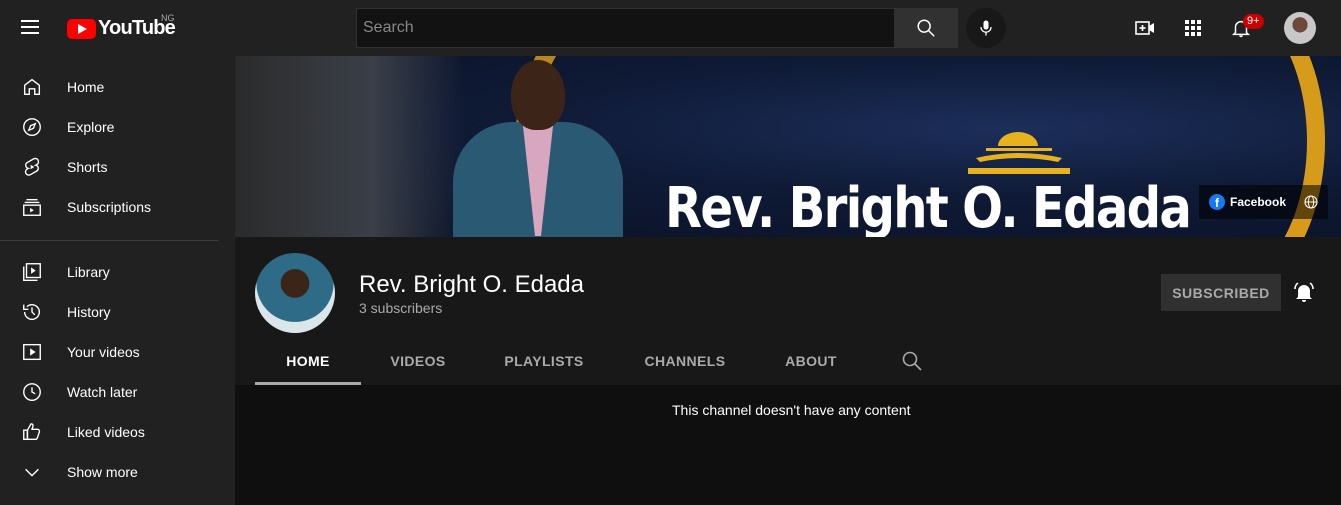  What do you see at coordinates (32, 312) in the screenshot?
I see `history-icon` at bounding box center [32, 312].